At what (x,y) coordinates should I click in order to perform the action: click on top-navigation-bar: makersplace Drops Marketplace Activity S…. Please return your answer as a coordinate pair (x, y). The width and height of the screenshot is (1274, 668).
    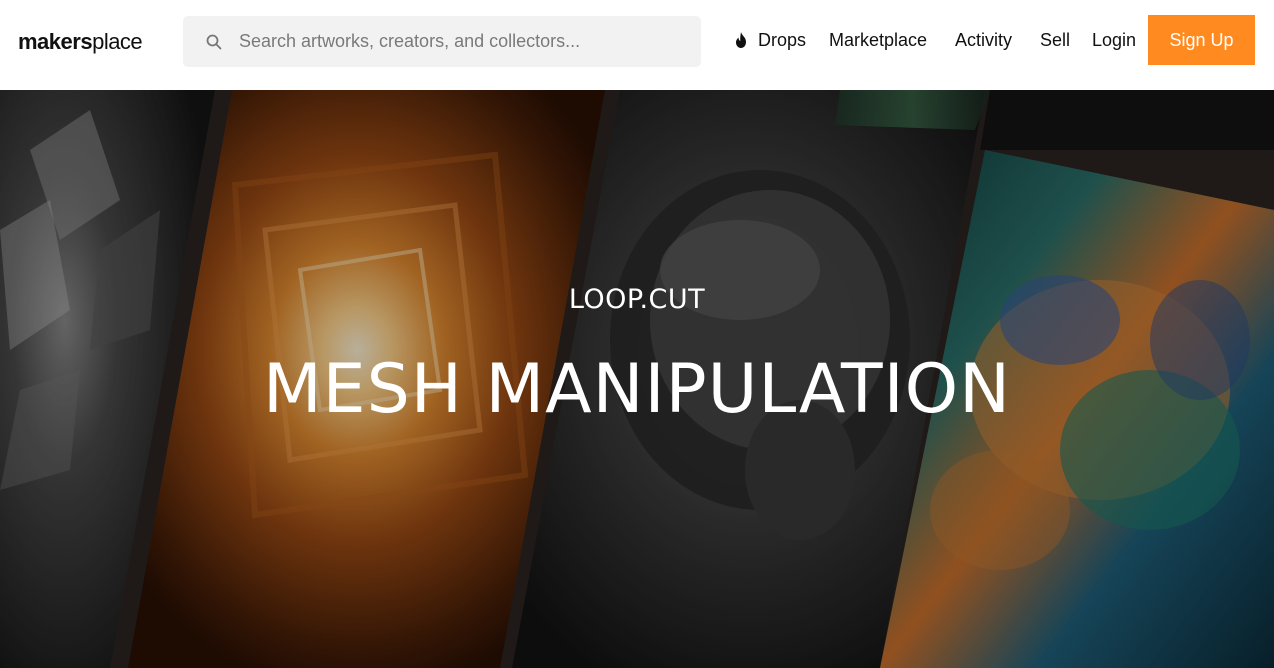
    Looking at the image, I should click on (637, 45).